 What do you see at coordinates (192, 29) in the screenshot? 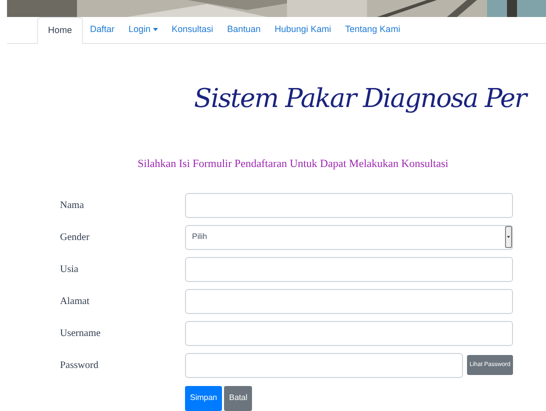
I see `nav-tab: Konsultasi` at bounding box center [192, 29].